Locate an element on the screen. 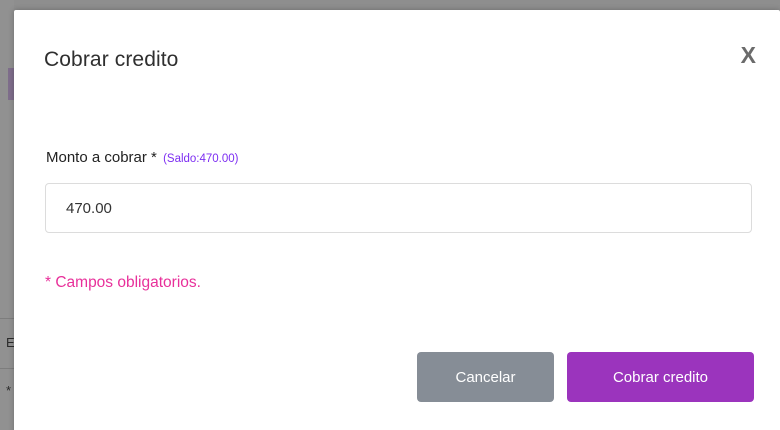 This screenshot has height=430, width=780. cobrar-credito-button: Cobrar credito is located at coordinates (660, 377).